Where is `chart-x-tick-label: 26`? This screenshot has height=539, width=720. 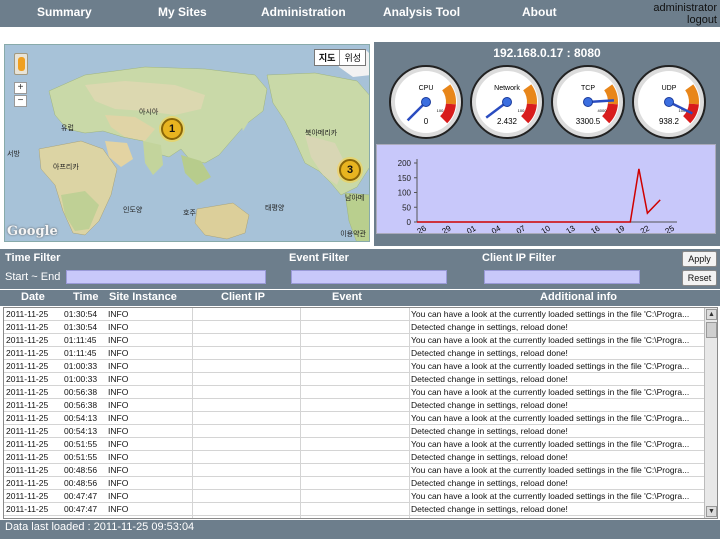 chart-x-tick-label: 26 is located at coordinates (422, 228).